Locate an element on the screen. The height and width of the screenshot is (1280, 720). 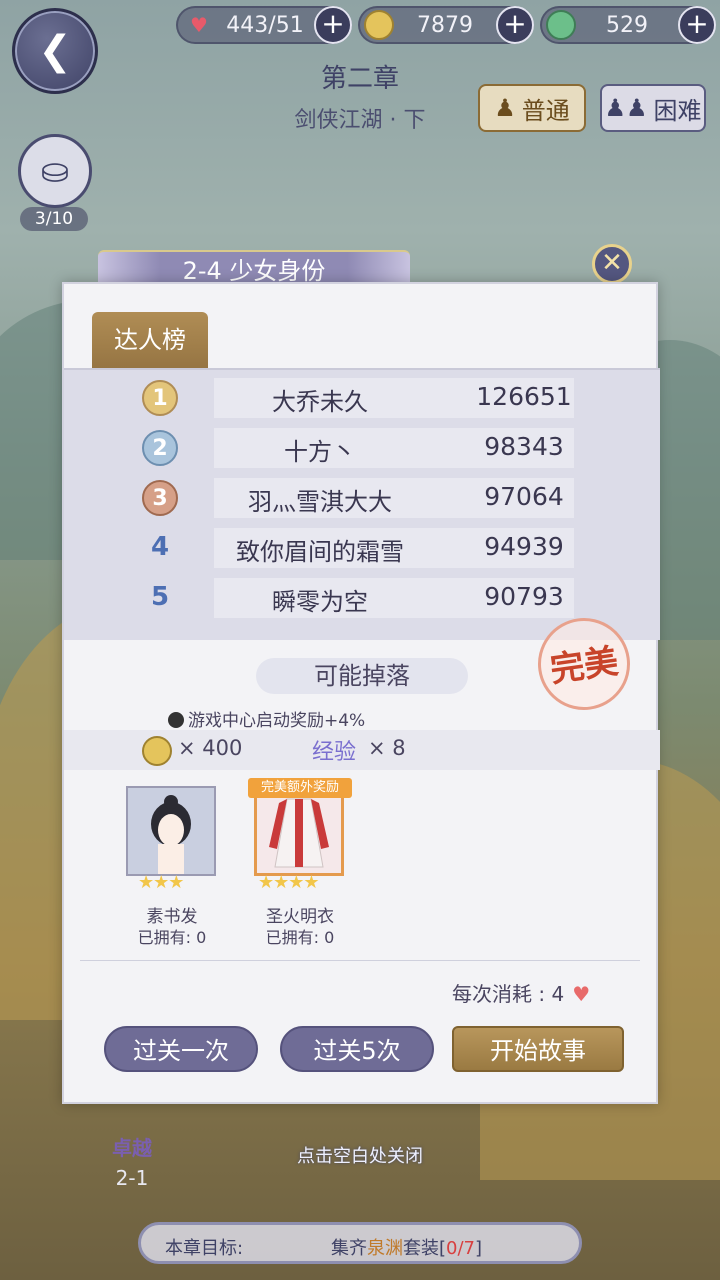
exp-label: 经验 is located at coordinates (334, 752).